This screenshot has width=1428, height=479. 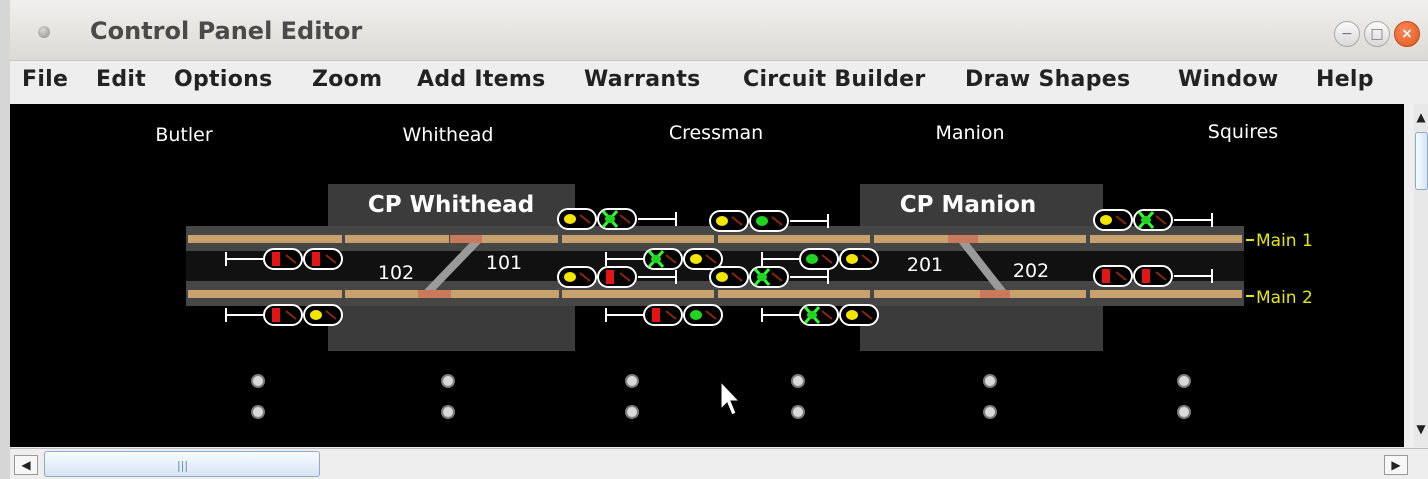 I want to click on station-label-manion: Manion, so click(x=969, y=133).